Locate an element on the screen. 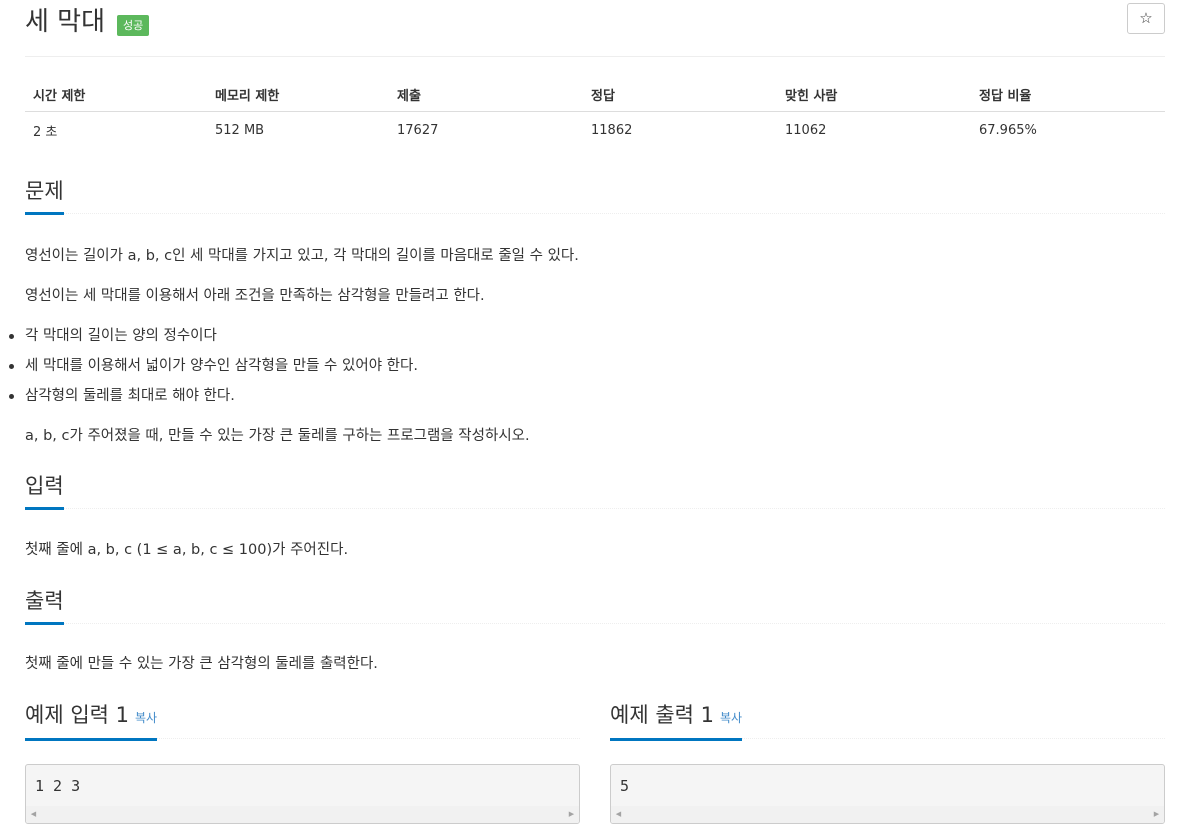 The image size is (1183, 839). condition-item: 각 막대의 길이는 양의 정수이다 is located at coordinates (213, 340).